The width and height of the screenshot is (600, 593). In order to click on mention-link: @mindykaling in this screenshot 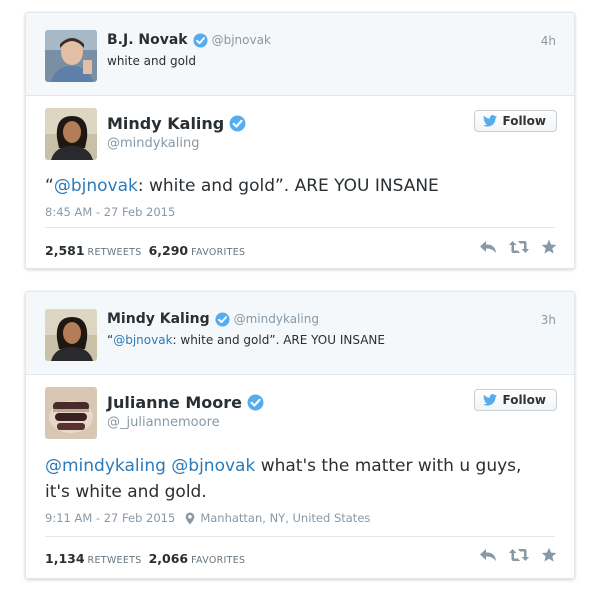, I will do `click(105, 466)`.